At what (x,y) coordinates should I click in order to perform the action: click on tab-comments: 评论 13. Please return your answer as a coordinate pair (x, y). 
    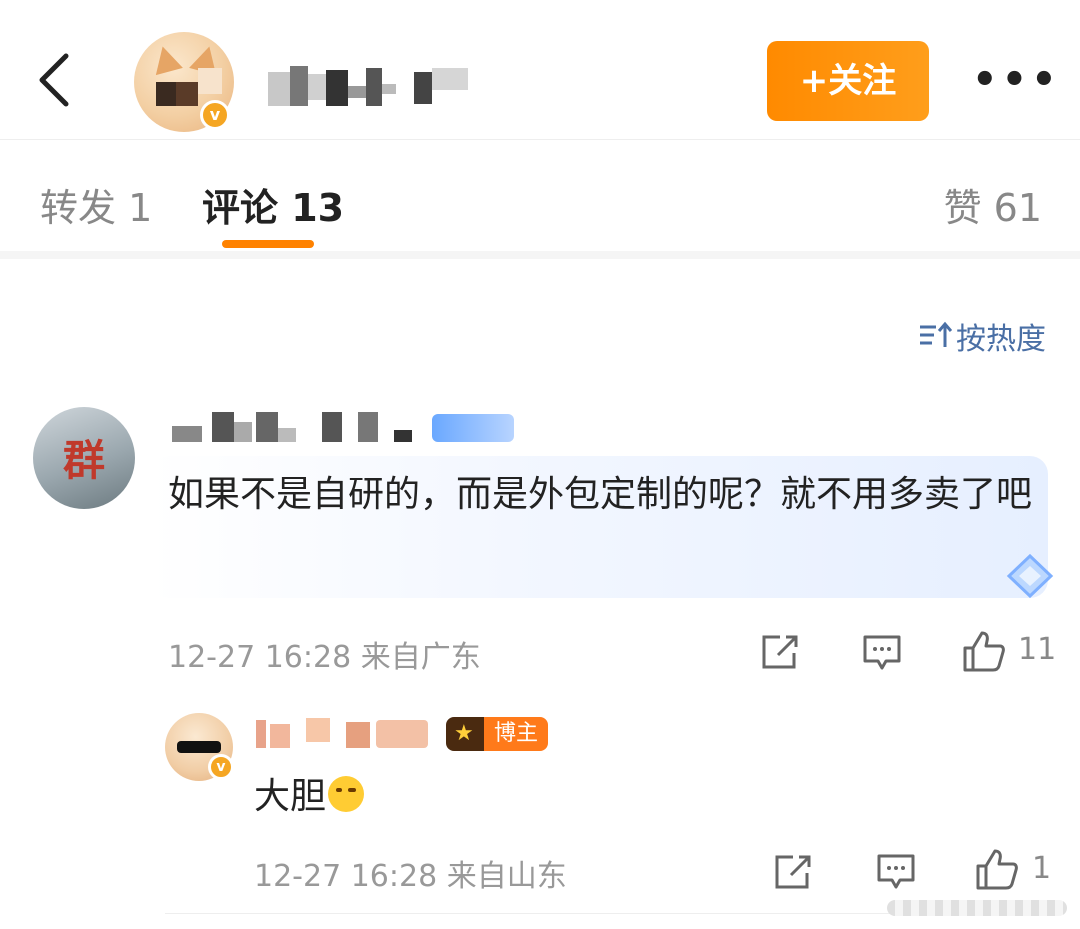
    Looking at the image, I should click on (273, 204).